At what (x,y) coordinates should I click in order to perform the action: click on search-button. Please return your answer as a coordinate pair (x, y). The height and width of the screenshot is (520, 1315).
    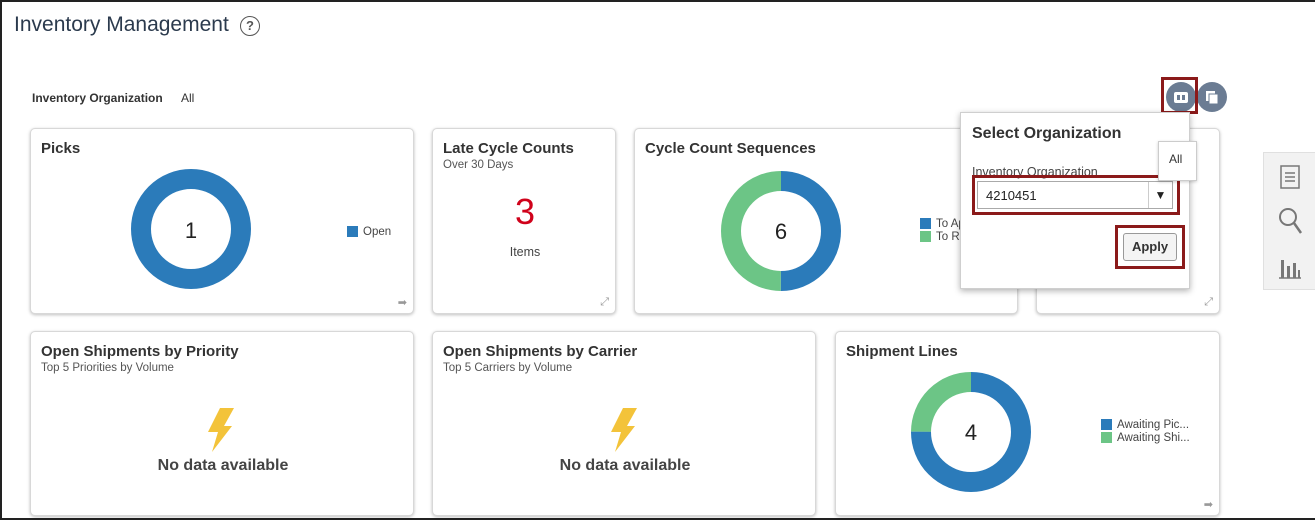
    Looking at the image, I should click on (1289, 221).